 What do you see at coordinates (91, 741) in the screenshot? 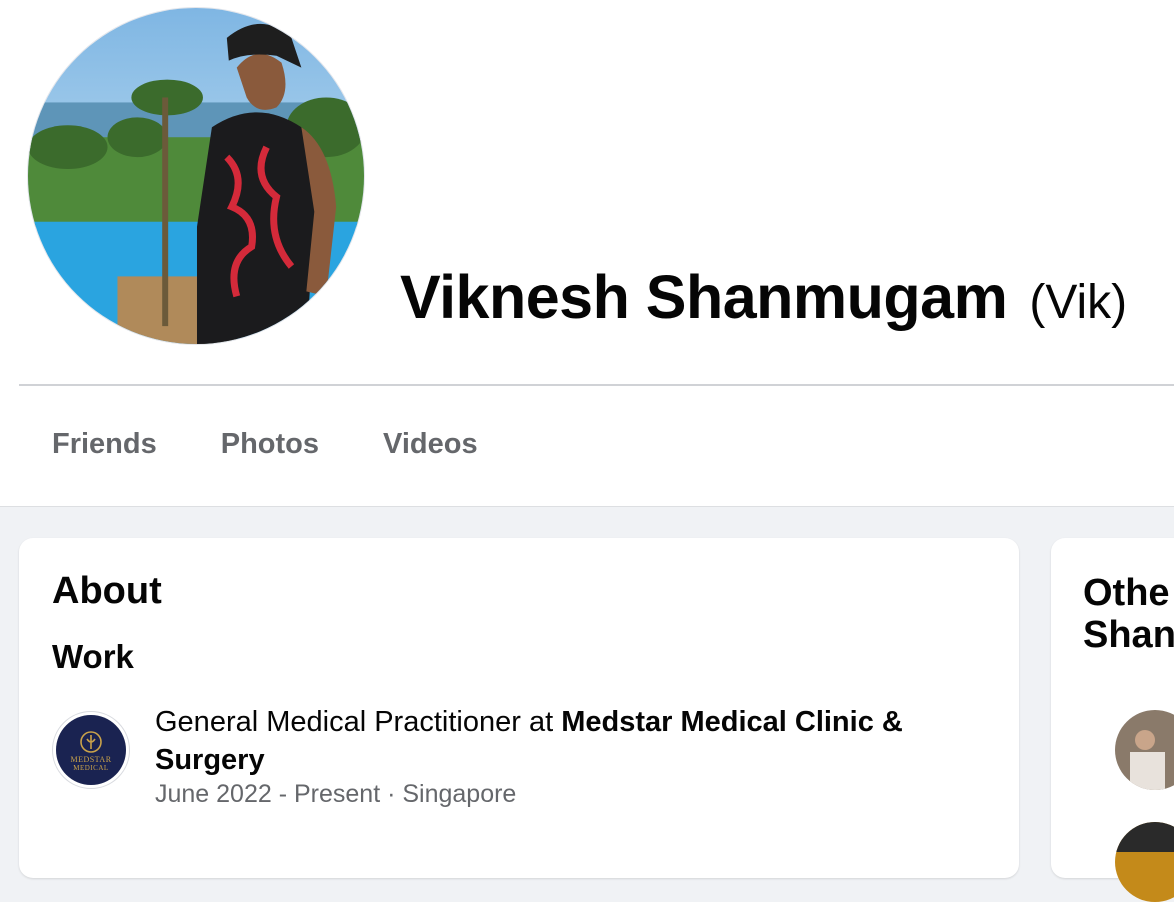
I see `medstar-emblem-icon` at bounding box center [91, 741].